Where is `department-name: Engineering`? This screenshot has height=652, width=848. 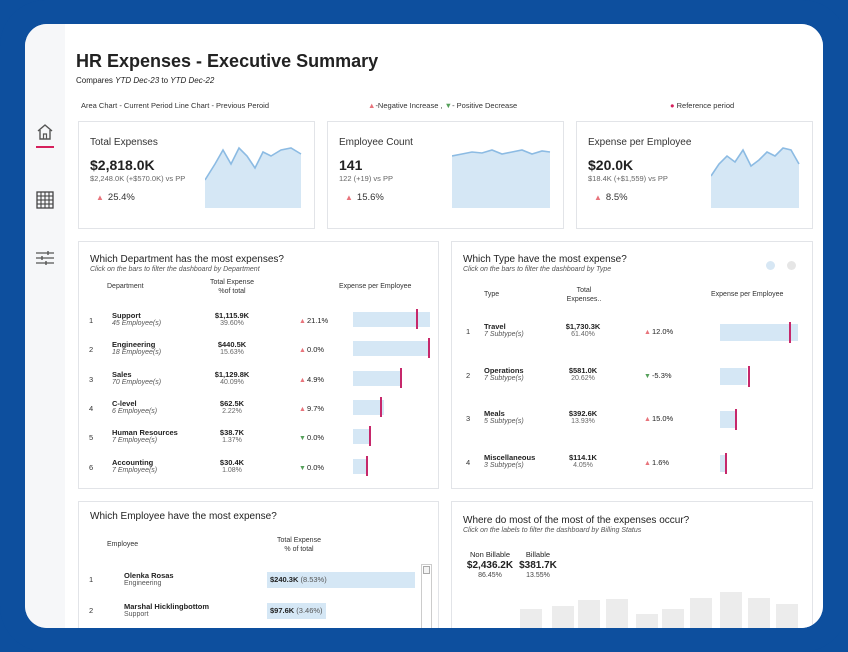
department-name: Engineering is located at coordinates (133, 344).